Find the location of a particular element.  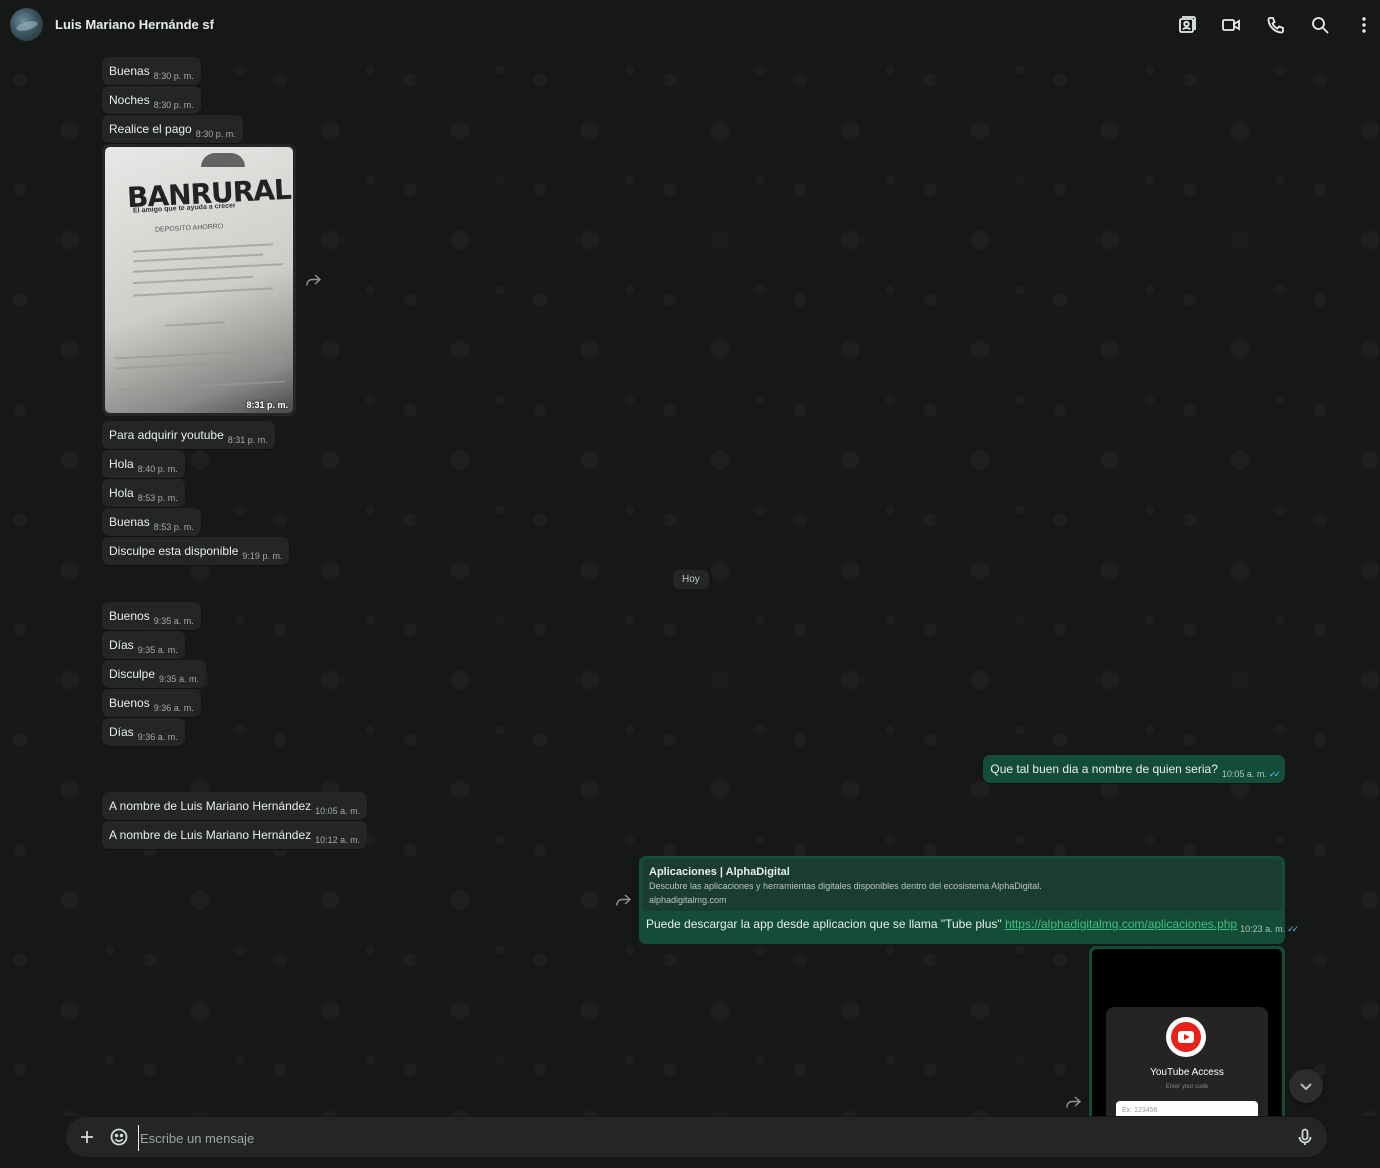

scroll-to-bottom-button is located at coordinates (1306, 1086).